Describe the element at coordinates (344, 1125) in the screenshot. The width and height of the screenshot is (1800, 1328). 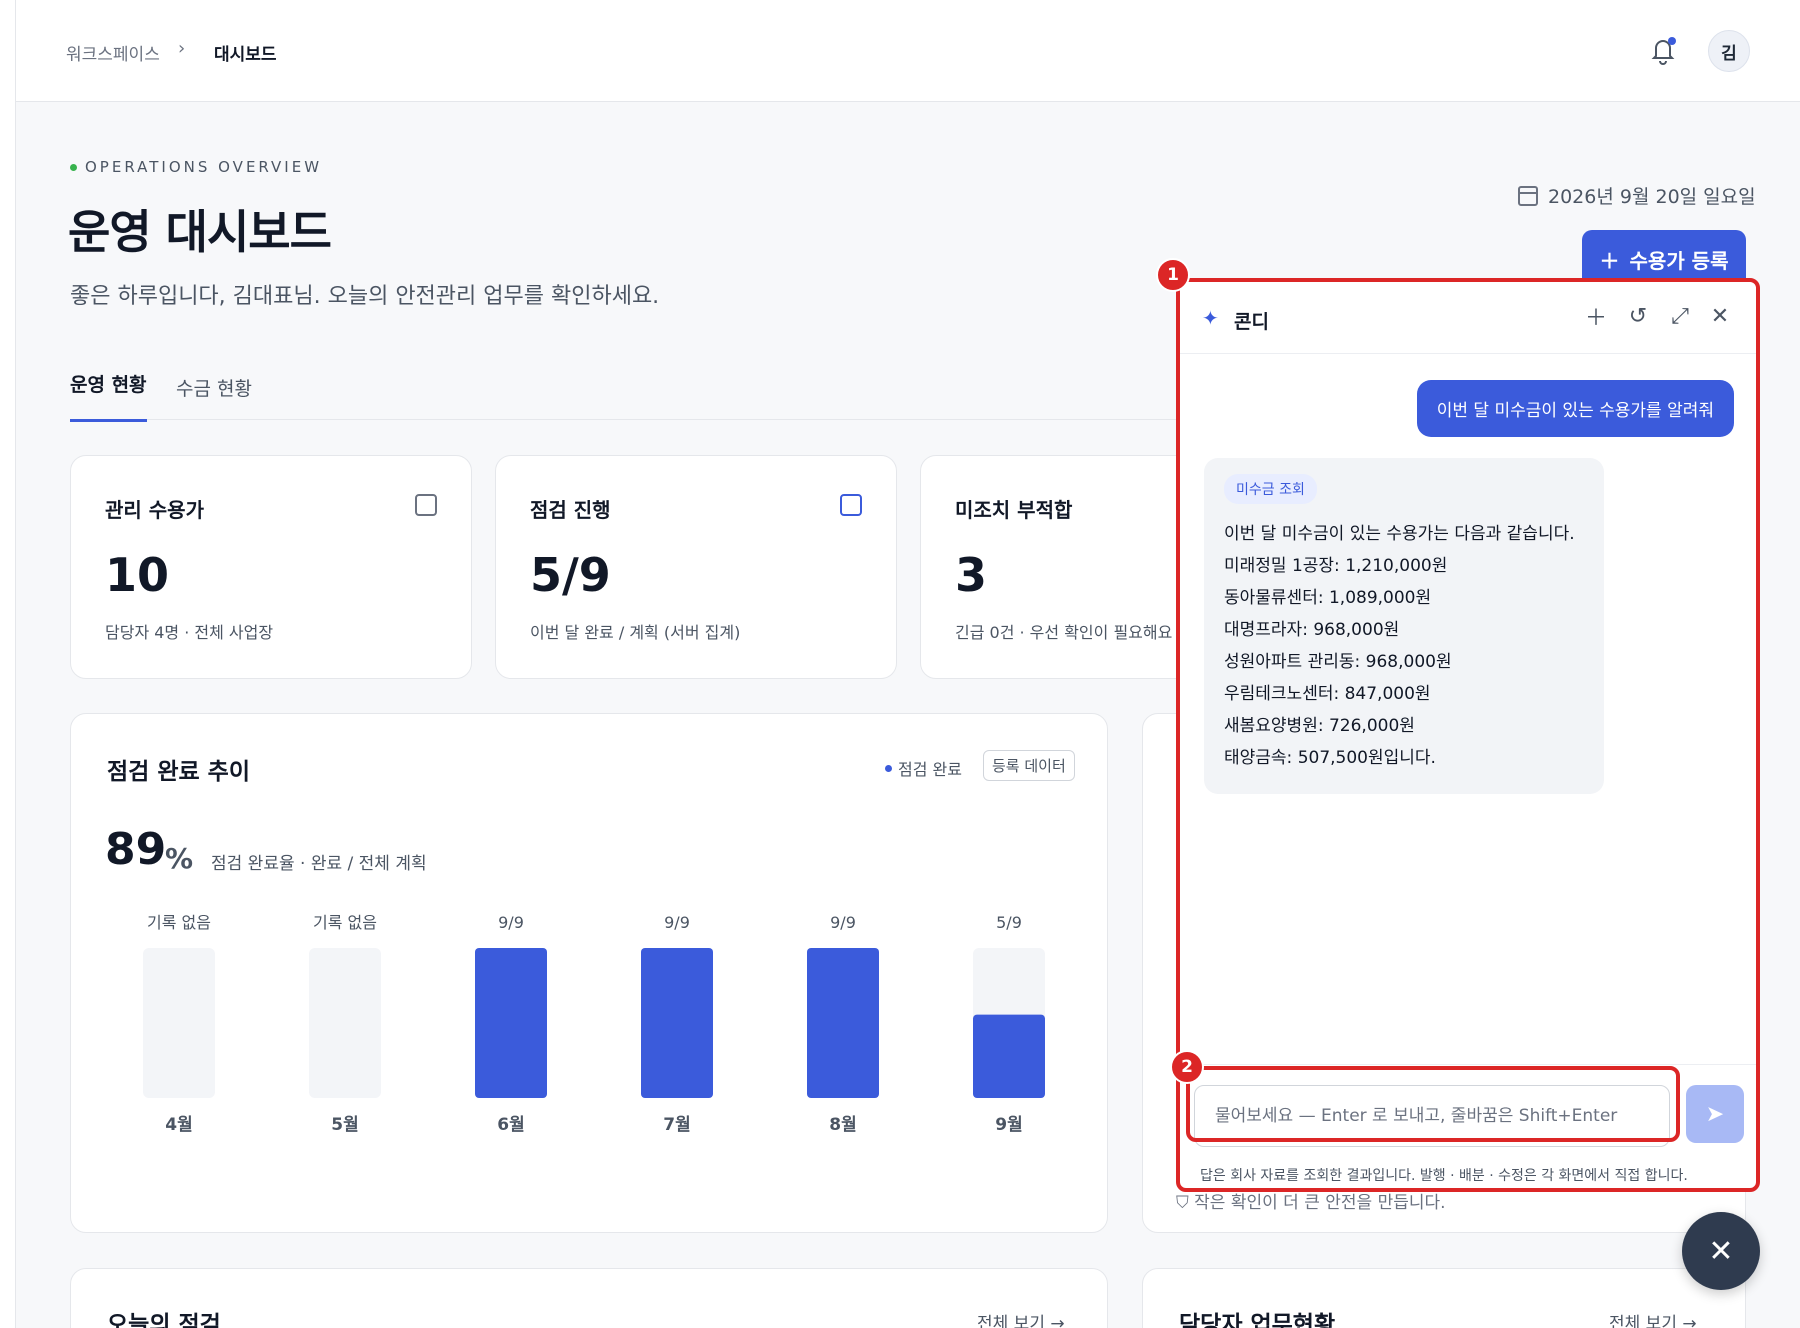
I see `category-label: 5월` at that location.